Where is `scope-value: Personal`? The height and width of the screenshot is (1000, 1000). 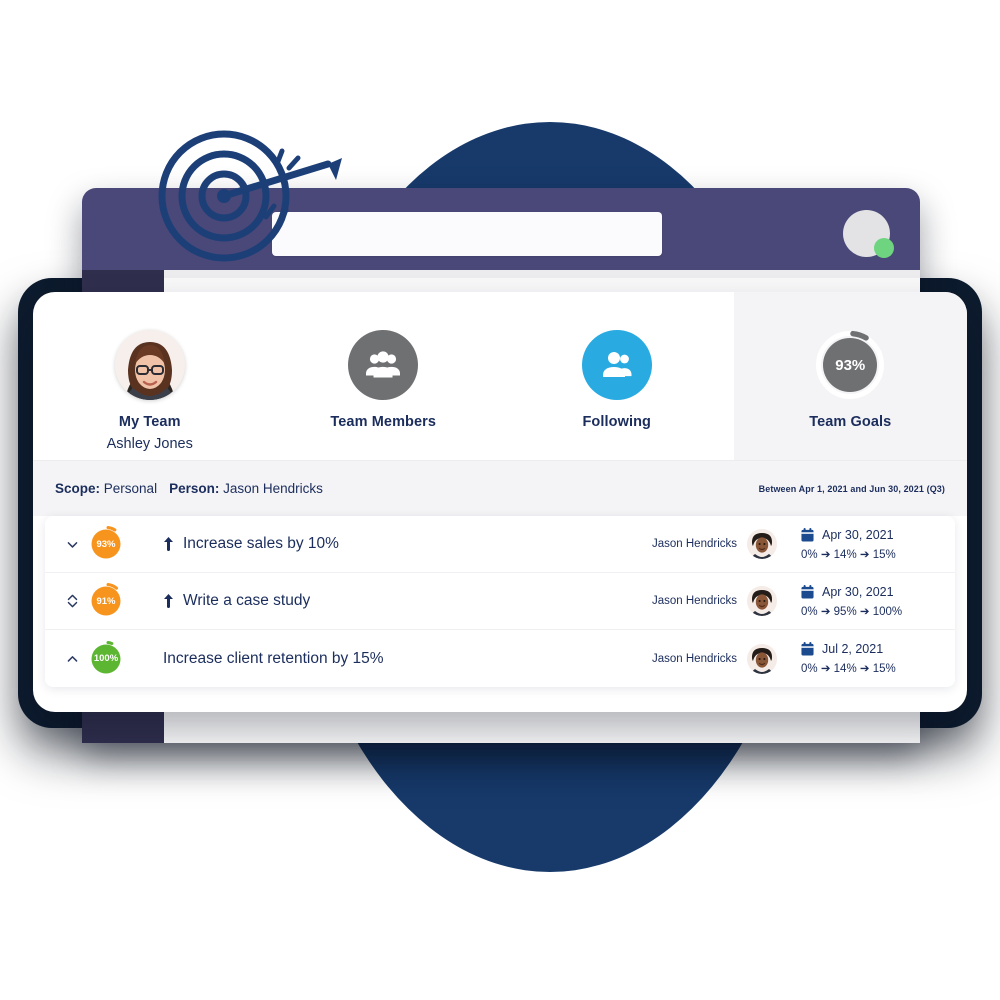
scope-value: Personal is located at coordinates (130, 488).